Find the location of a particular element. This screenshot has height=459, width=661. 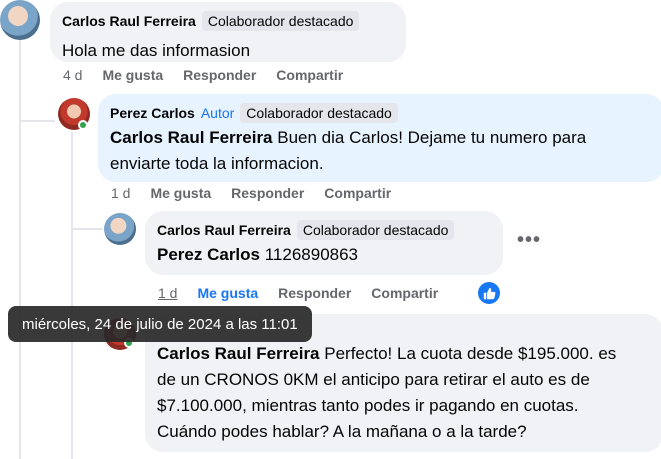

like-reaction-icon is located at coordinates (489, 293).